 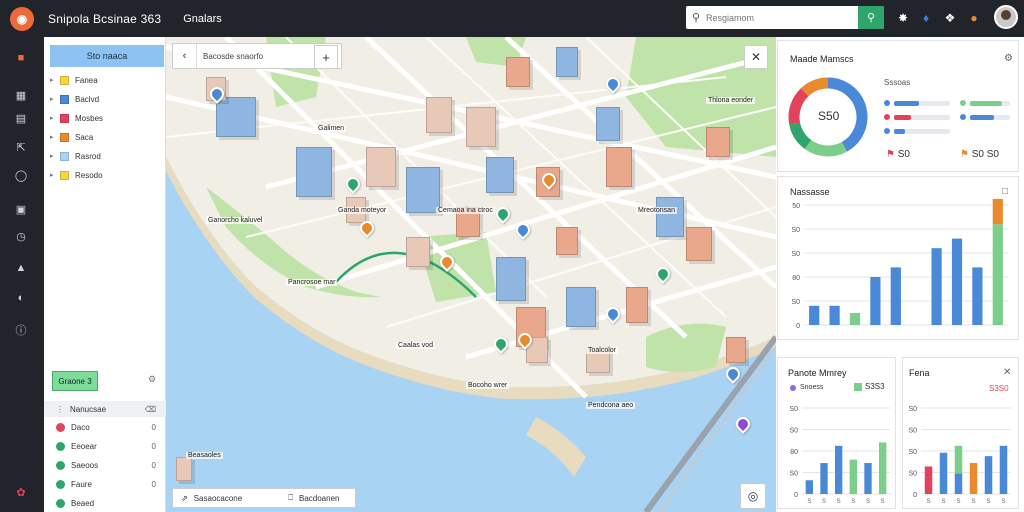 What do you see at coordinates (105, 18) in the screenshot?
I see `app-title: Snipola Bcsinae 363` at bounding box center [105, 18].